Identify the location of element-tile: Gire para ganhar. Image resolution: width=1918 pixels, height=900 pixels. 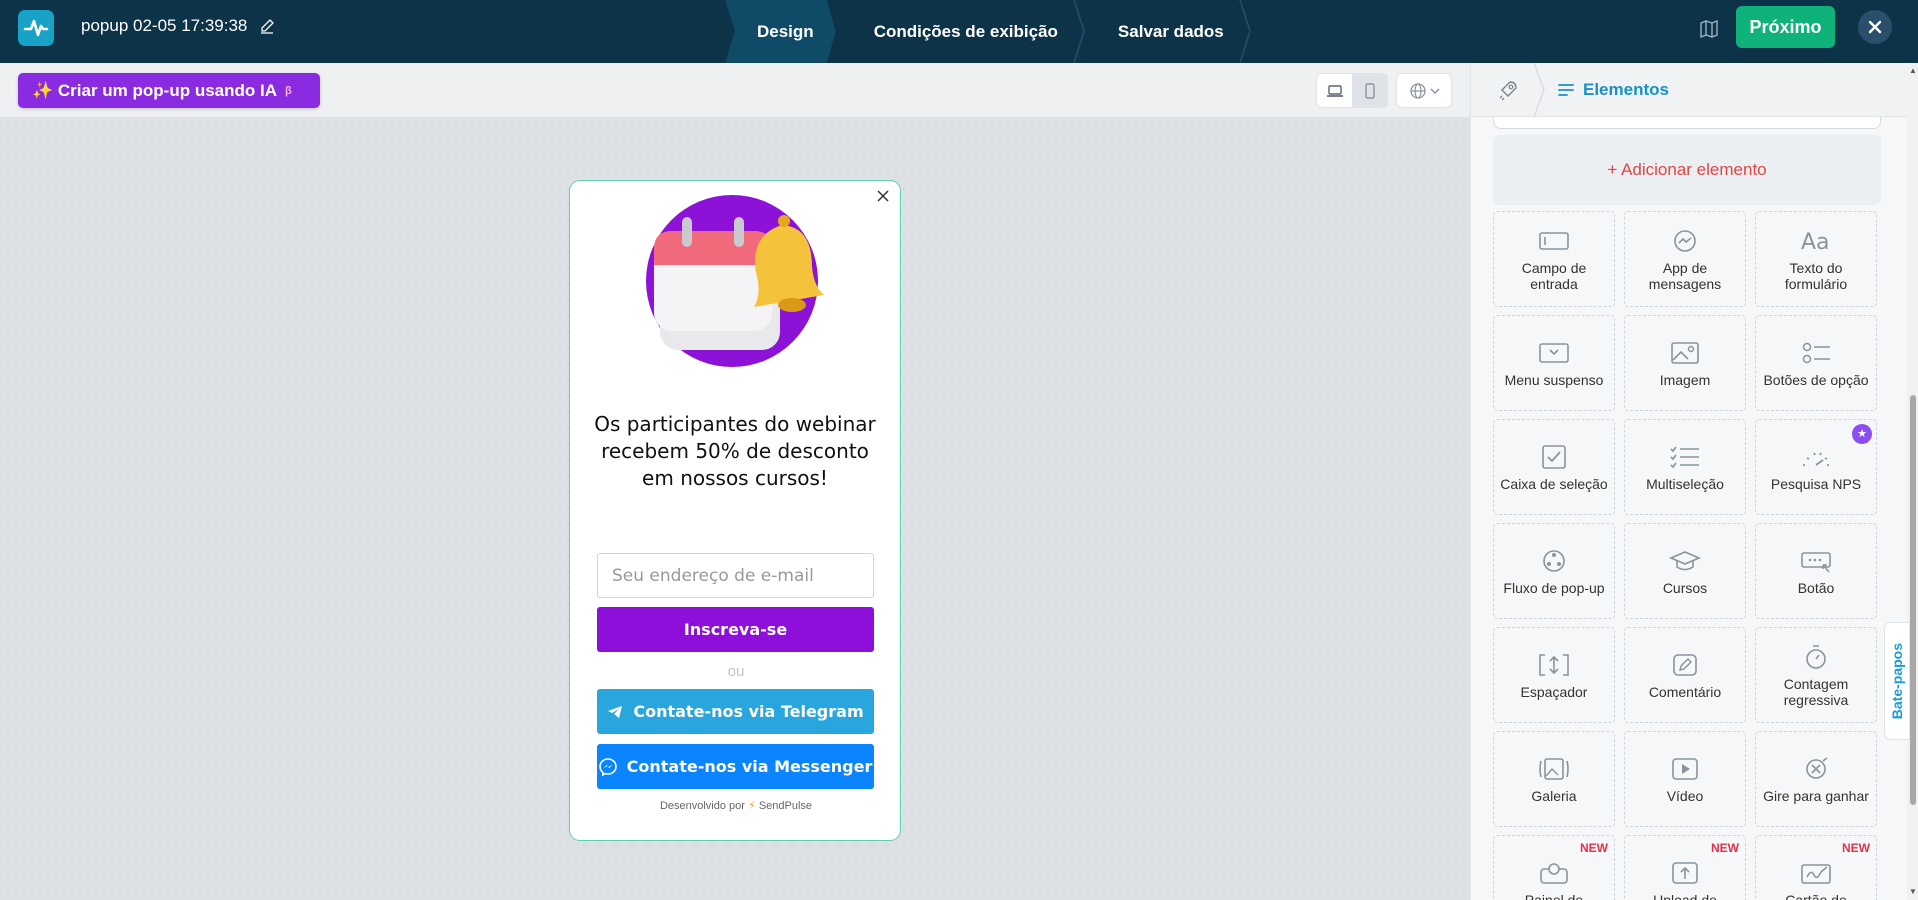
(1816, 779).